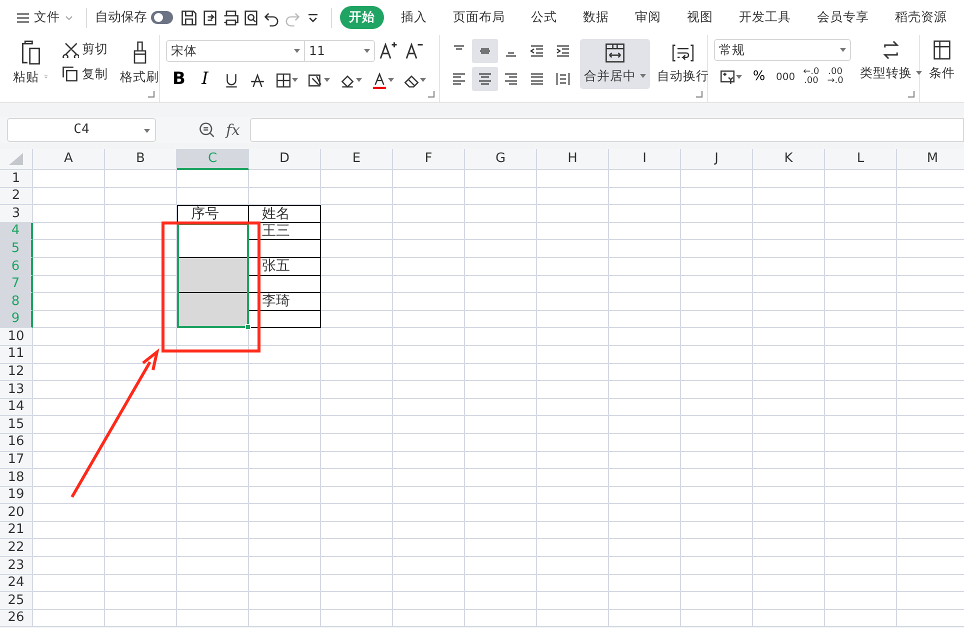 The height and width of the screenshot is (628, 964). Describe the element at coordinates (189, 17) in the screenshot. I see `save-icon` at that location.